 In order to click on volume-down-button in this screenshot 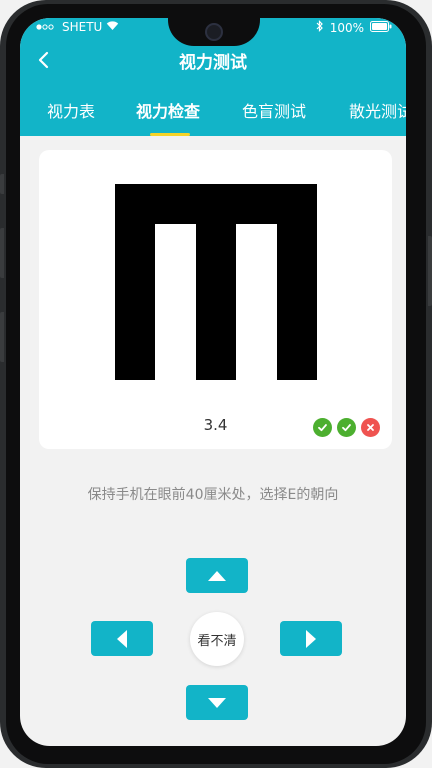, I will do `click(2, 337)`.